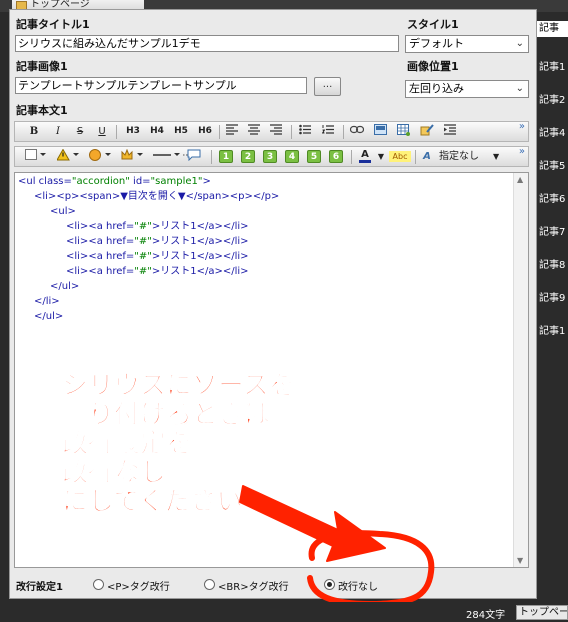 This screenshot has height=622, width=568. Describe the element at coordinates (253, 587) in the screenshot. I see `radio-br-tag-label: <BR>タグ改行` at that location.